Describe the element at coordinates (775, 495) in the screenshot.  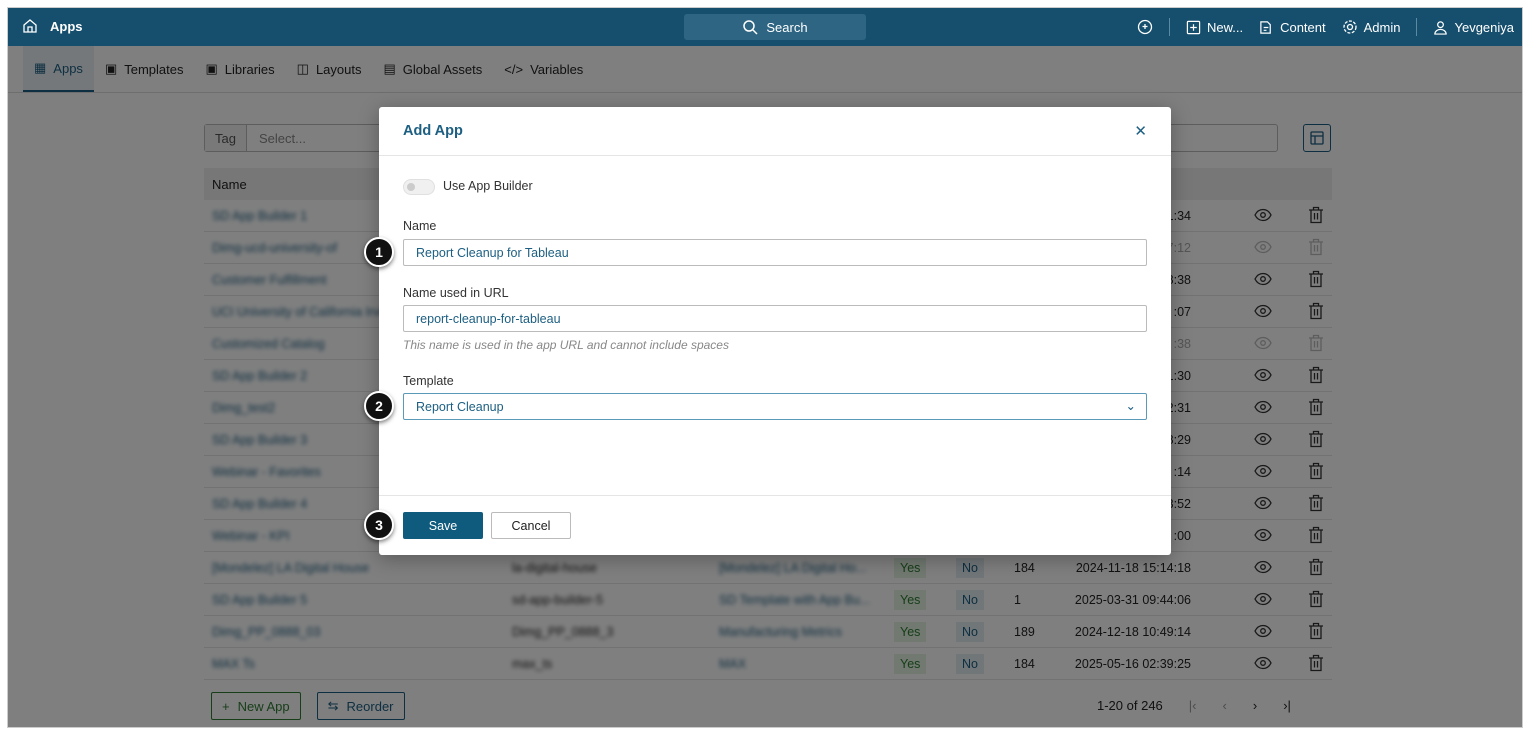
I see `dialog-footer-divider` at that location.